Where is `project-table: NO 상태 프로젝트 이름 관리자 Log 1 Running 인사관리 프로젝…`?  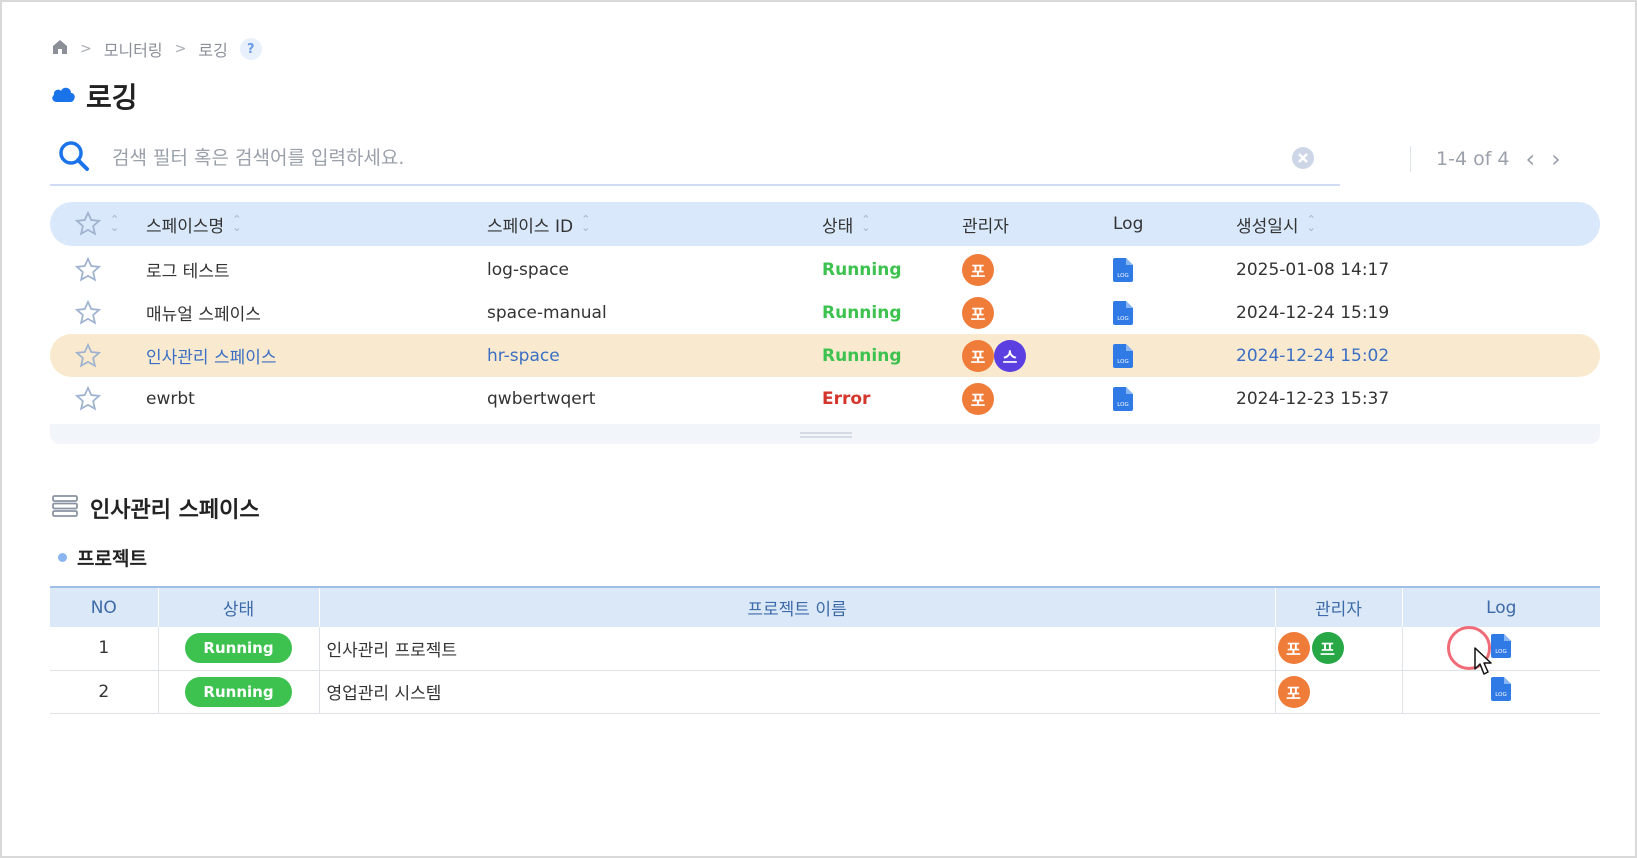 project-table: NO 상태 프로젝트 이름 관리자 Log 1 Running 인사관리 프로젝… is located at coordinates (825, 650).